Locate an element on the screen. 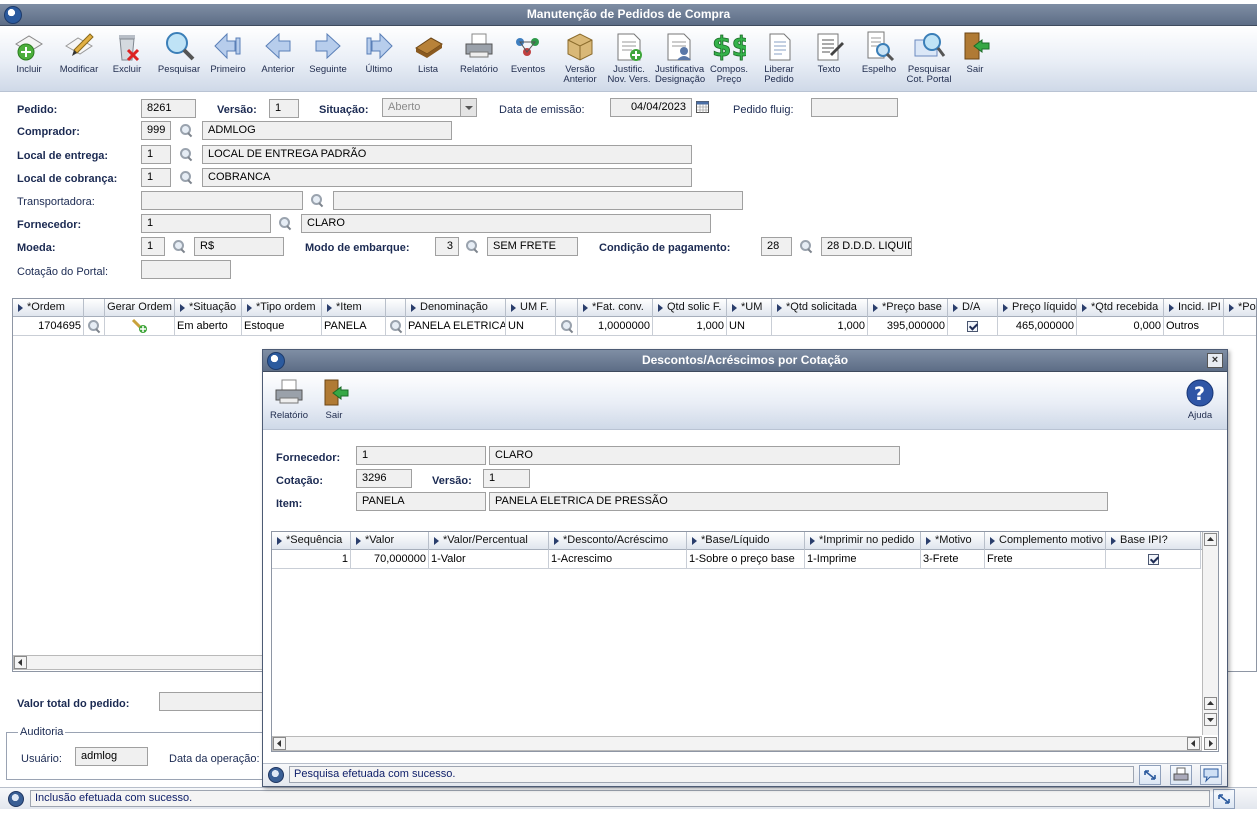 This screenshot has height=814, width=1257. item-search-icon is located at coordinates (396, 326).